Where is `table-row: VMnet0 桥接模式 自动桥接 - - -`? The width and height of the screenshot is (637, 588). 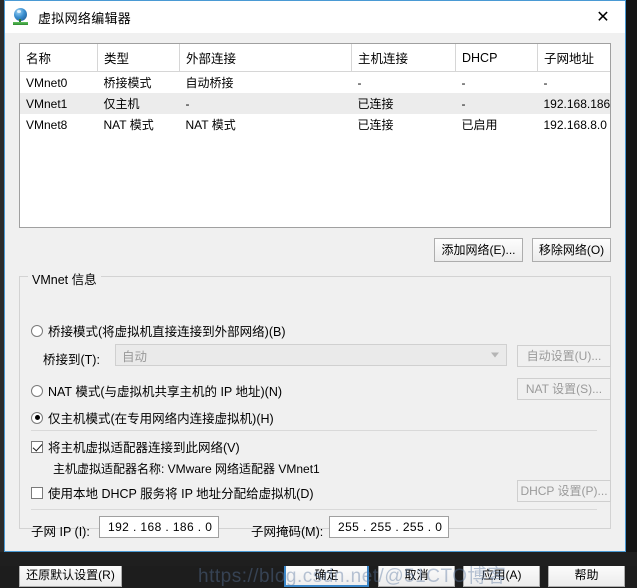 table-row: VMnet0 桥接模式 自动桥接 - - - is located at coordinates (315, 83).